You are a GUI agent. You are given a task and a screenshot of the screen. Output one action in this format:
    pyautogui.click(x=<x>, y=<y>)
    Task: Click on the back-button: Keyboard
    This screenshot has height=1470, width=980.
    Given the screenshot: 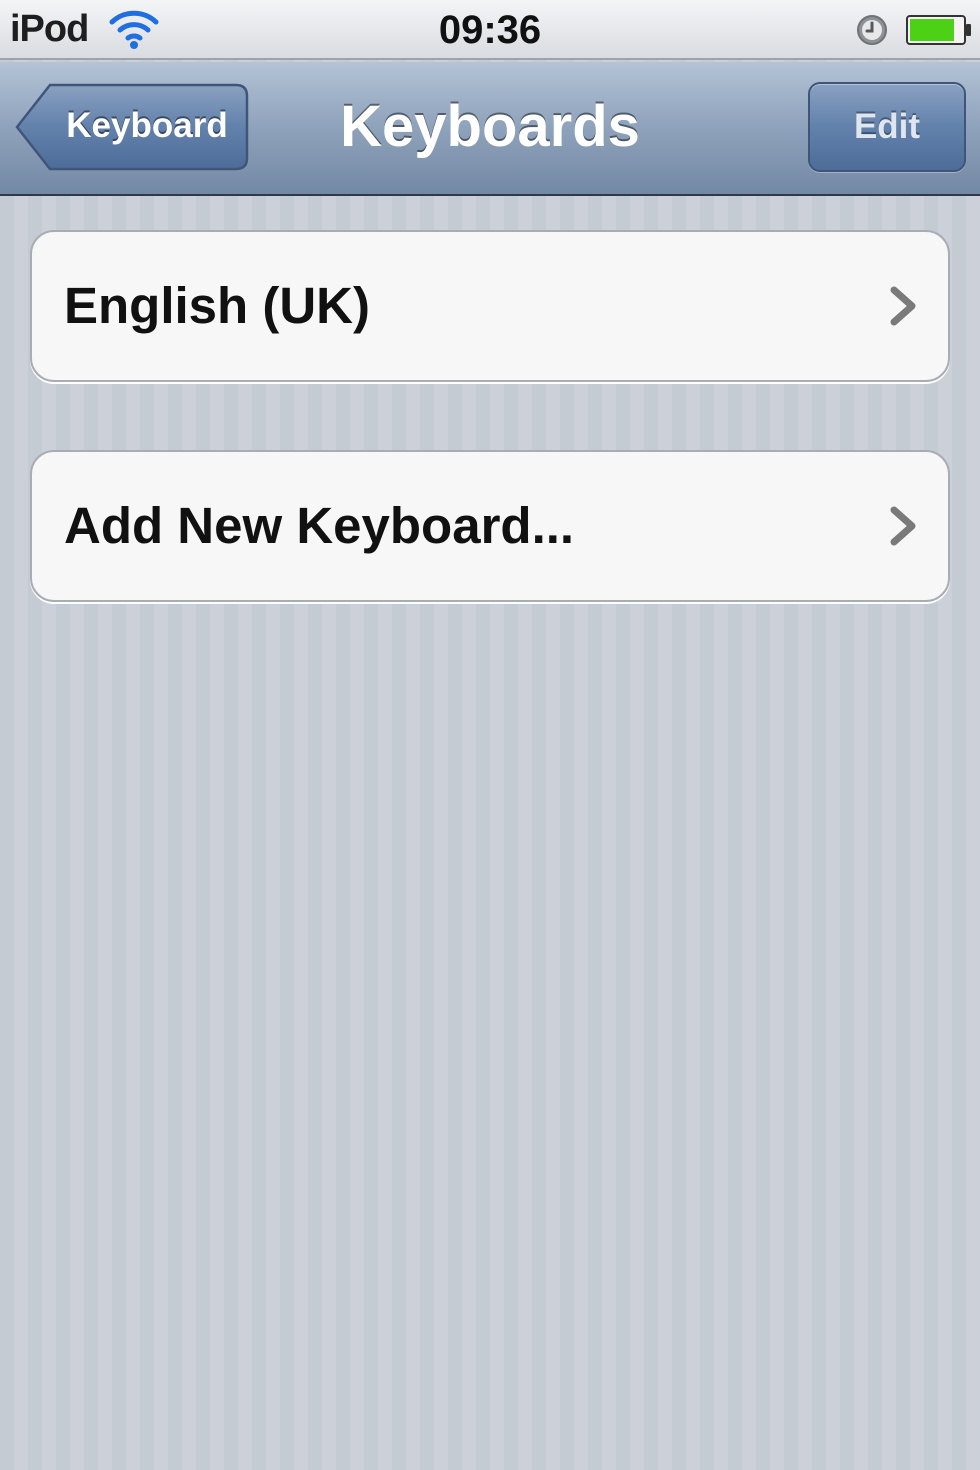 What is the action you would take?
    pyautogui.click(x=132, y=128)
    